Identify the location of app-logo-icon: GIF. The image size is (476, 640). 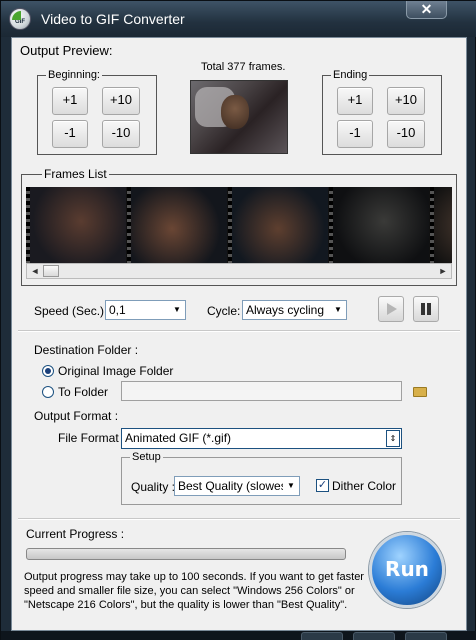
(20, 19).